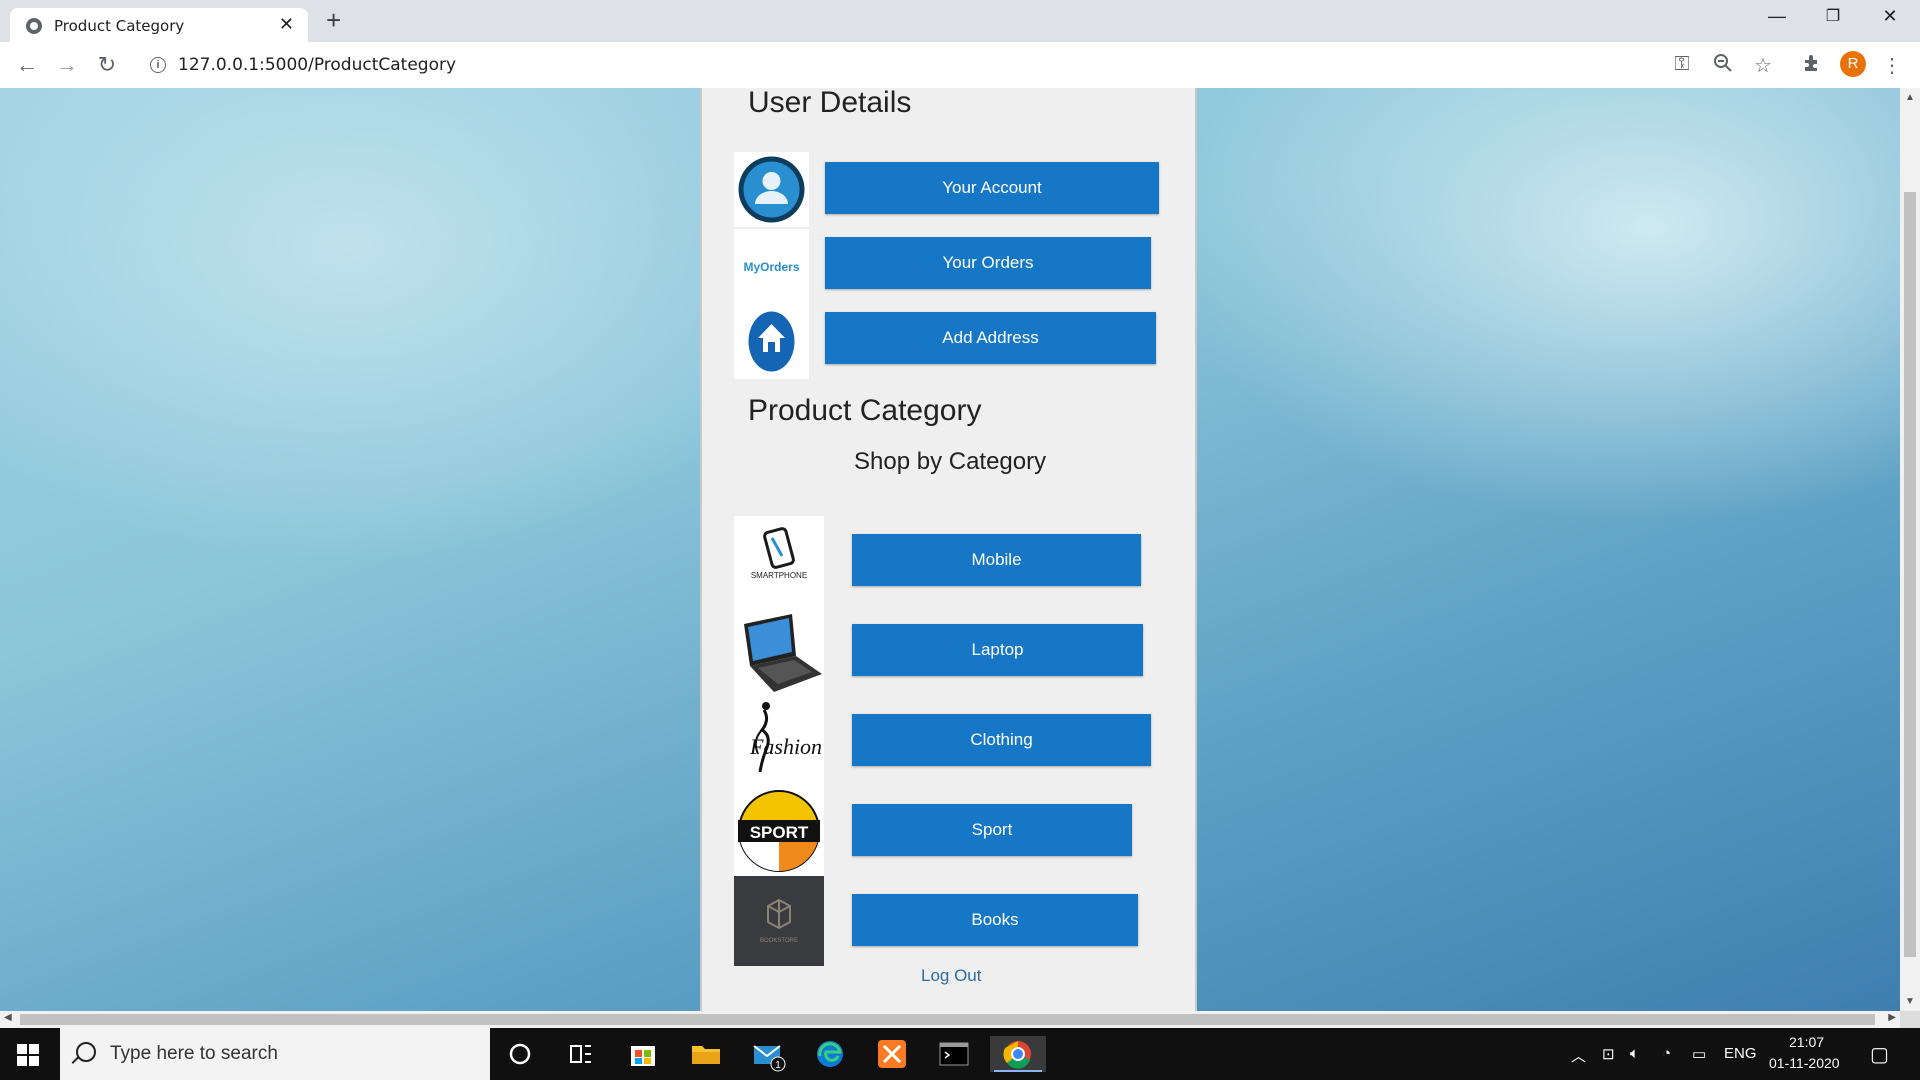 The height and width of the screenshot is (1080, 1920). I want to click on my-orders-icon: MyOrders, so click(771, 266).